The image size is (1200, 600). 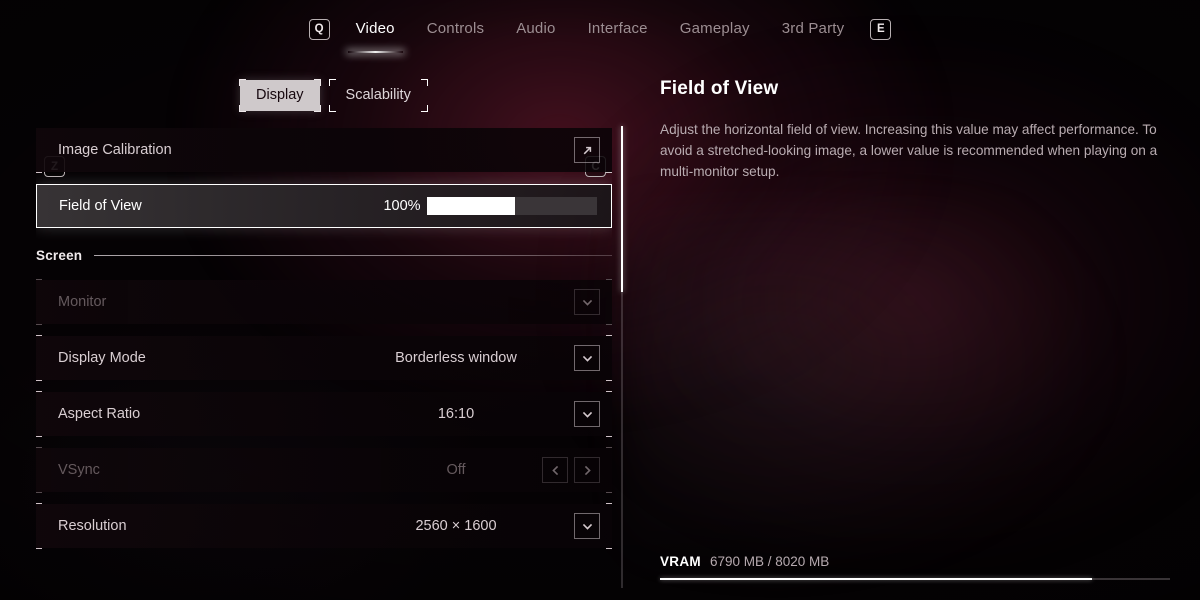 What do you see at coordinates (59, 255) in the screenshot?
I see `section-title-screen: Screen` at bounding box center [59, 255].